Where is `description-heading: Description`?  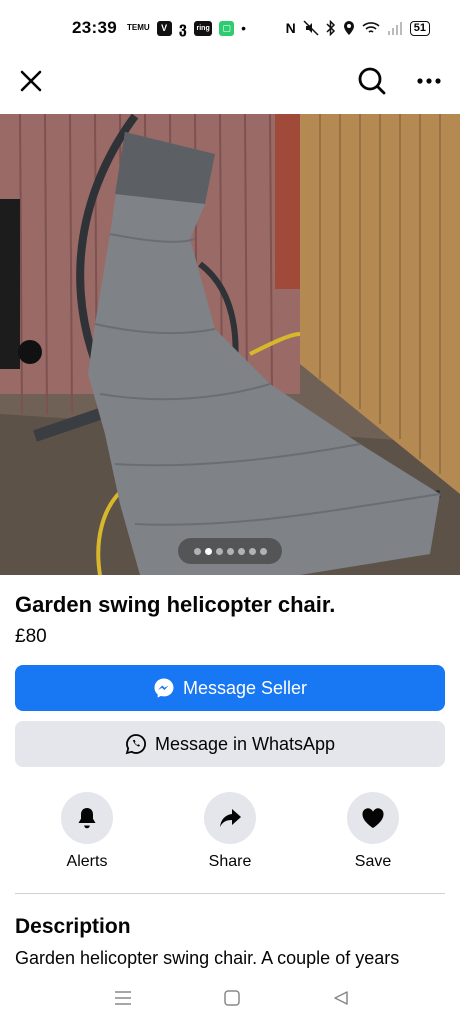
description-heading: Description is located at coordinates (73, 926).